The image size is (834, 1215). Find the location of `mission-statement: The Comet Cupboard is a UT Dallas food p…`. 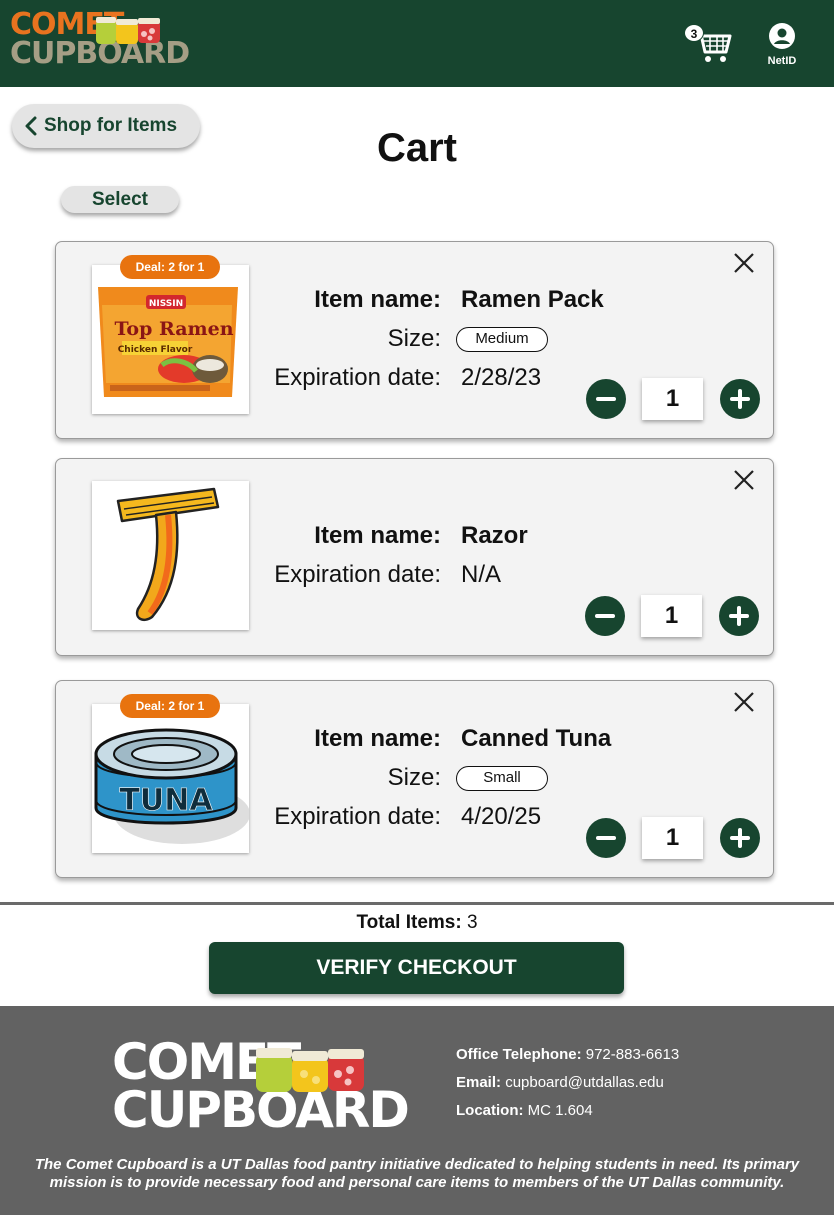

mission-statement: The Comet Cupboard is a UT Dallas food p… is located at coordinates (417, 1173).